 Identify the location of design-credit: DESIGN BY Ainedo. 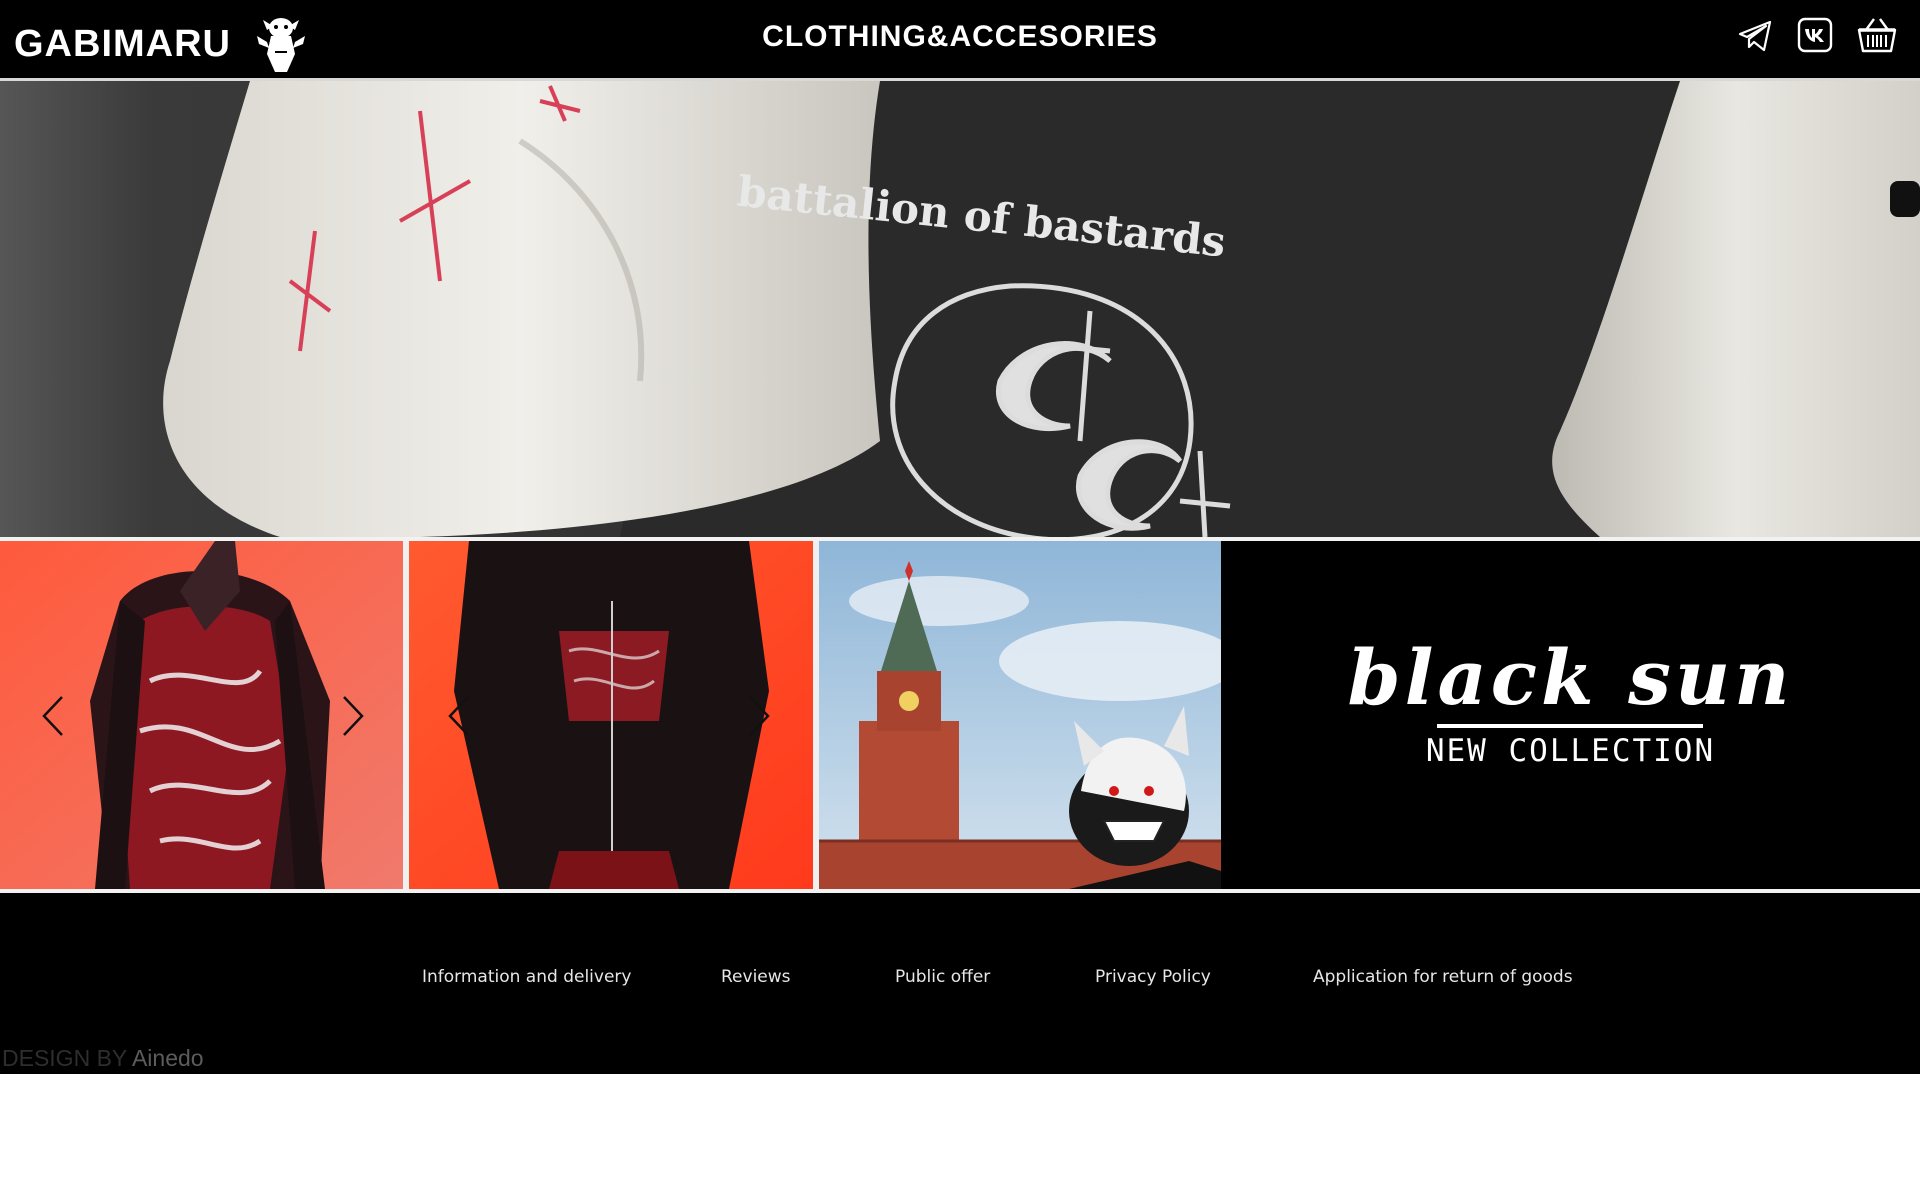
(103, 1058).